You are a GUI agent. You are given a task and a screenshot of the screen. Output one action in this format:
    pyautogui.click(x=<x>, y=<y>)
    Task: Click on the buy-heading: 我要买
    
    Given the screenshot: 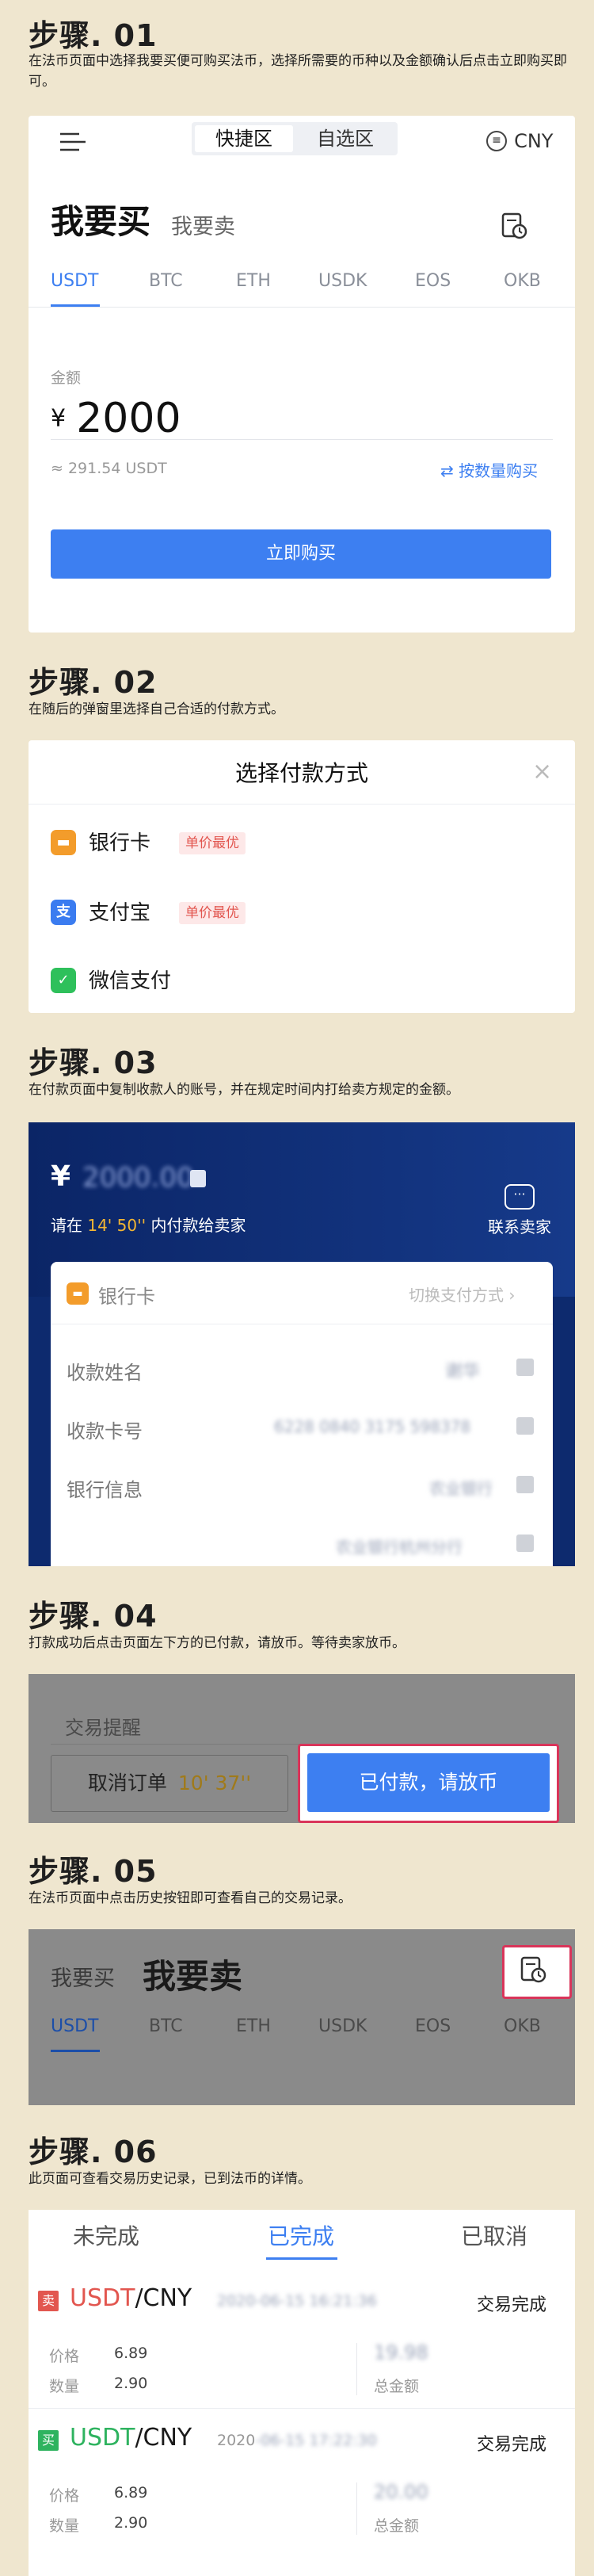 What is the action you would take?
    pyautogui.click(x=100, y=219)
    